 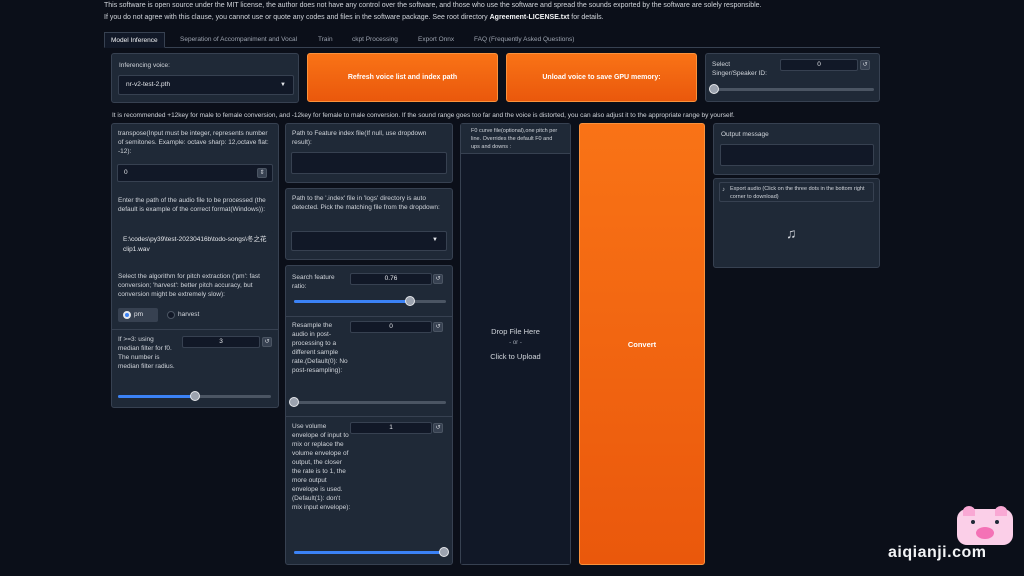 I want to click on tab-faq: FAQ (Frequently Asked Questions), so click(x=524, y=40).